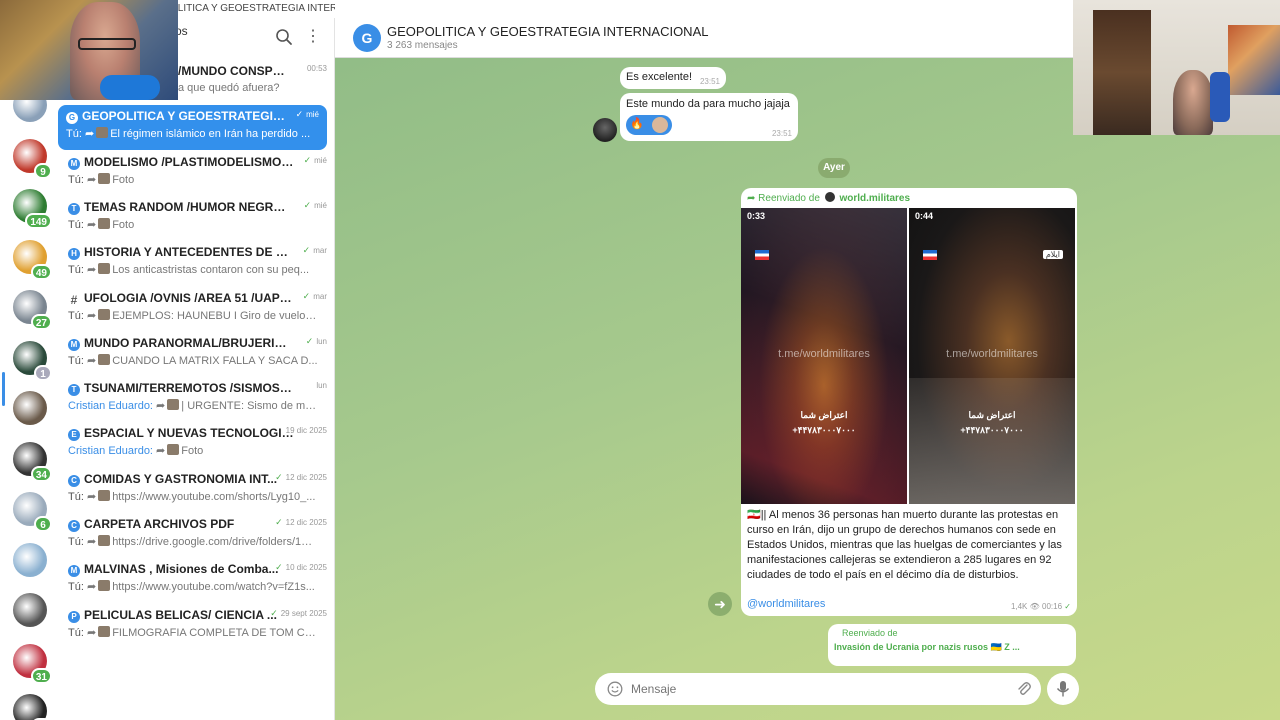 This screenshot has height=720, width=1280. What do you see at coordinates (367, 38) in the screenshot?
I see `channel-avatar: G` at bounding box center [367, 38].